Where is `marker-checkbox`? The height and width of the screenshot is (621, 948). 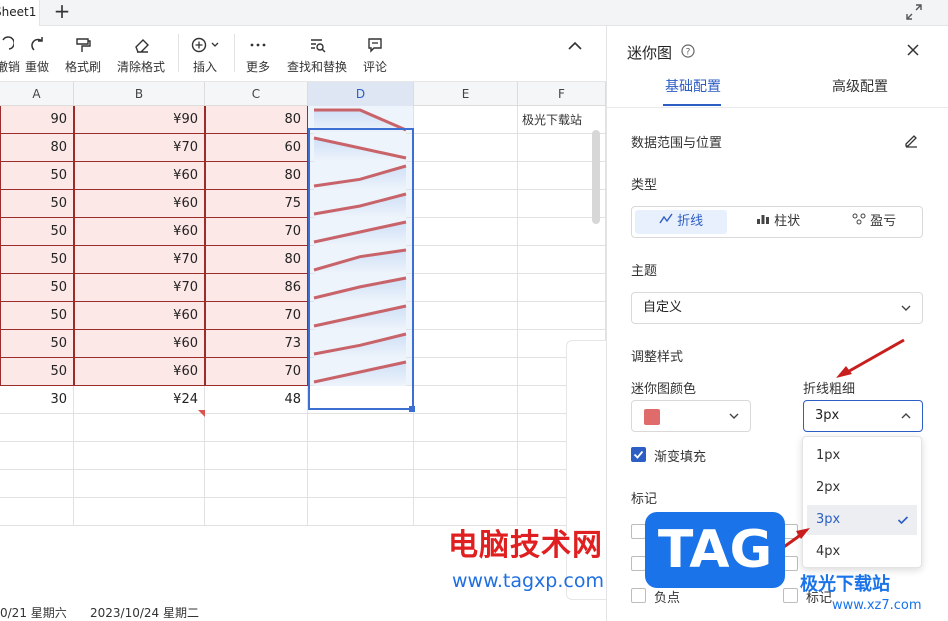 marker-checkbox is located at coordinates (790, 595).